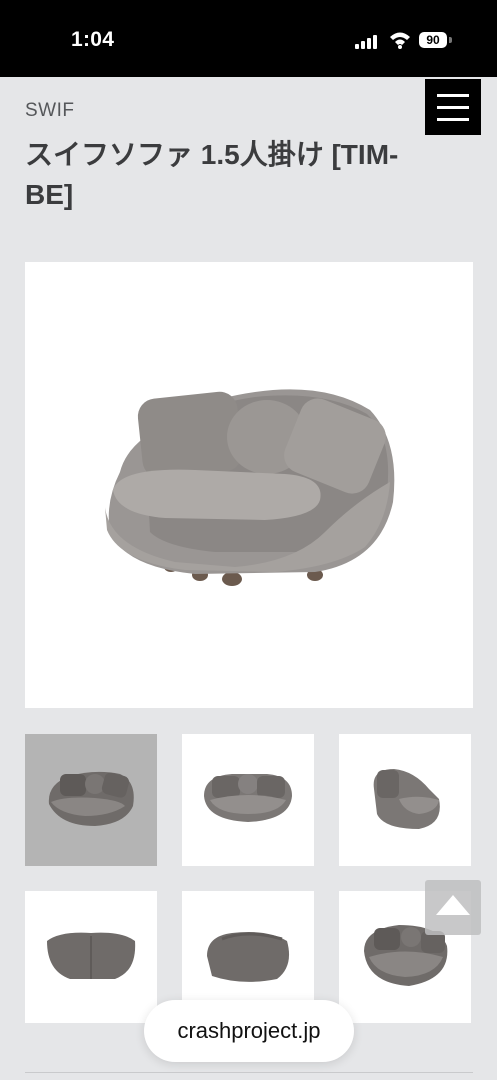  Describe the element at coordinates (249, 1072) in the screenshot. I see `divider` at that location.